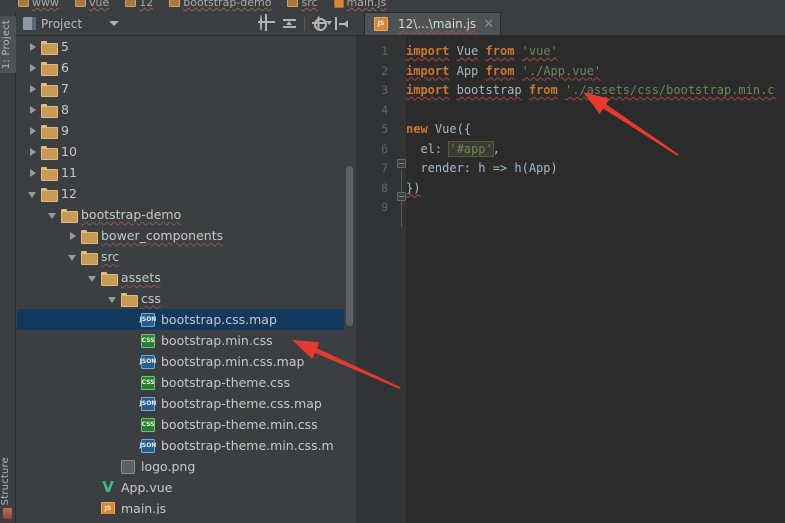 This screenshot has width=785, height=523. What do you see at coordinates (185, 193) in the screenshot?
I see `tree-folder-row: 12` at bounding box center [185, 193].